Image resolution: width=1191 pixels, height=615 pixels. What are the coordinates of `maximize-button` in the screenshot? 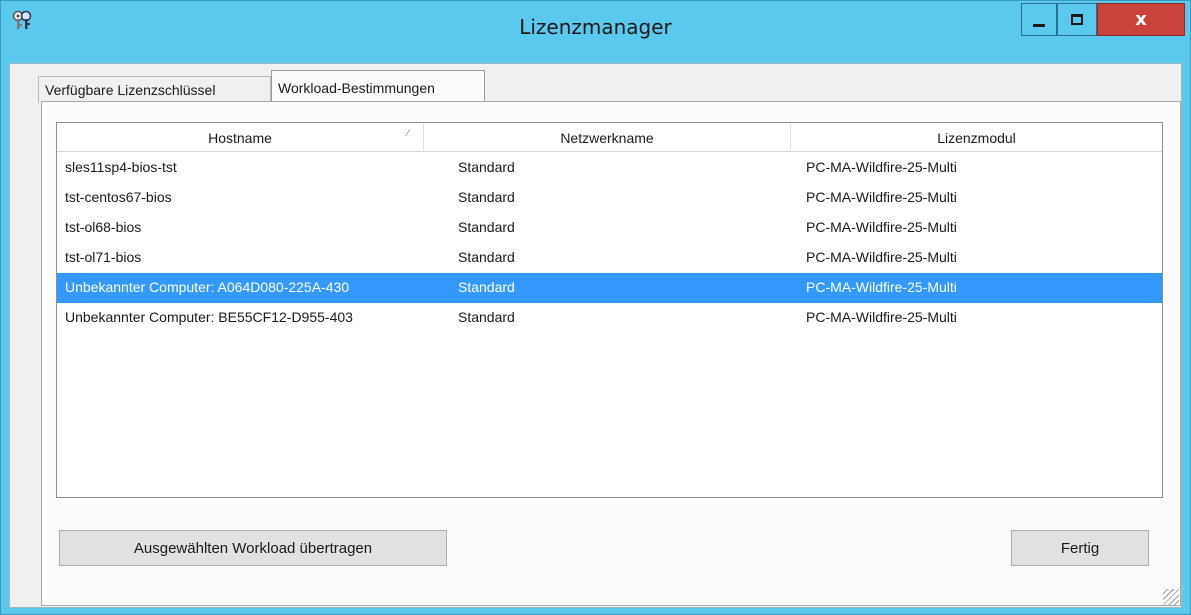 It's located at (1077, 19).